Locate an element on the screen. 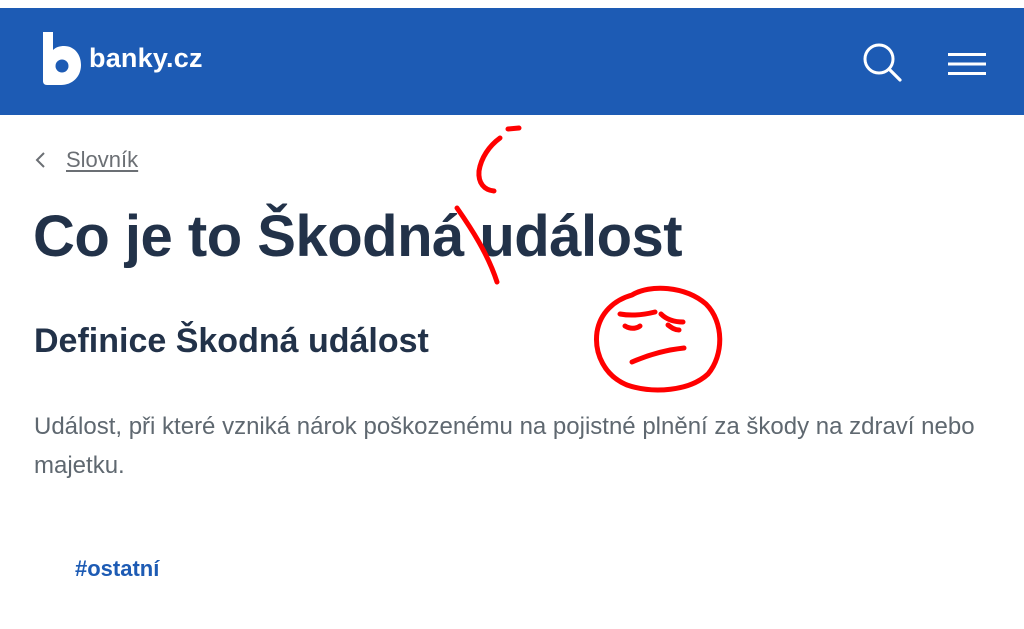 The width and height of the screenshot is (1024, 629). search-icon is located at coordinates (882, 62).